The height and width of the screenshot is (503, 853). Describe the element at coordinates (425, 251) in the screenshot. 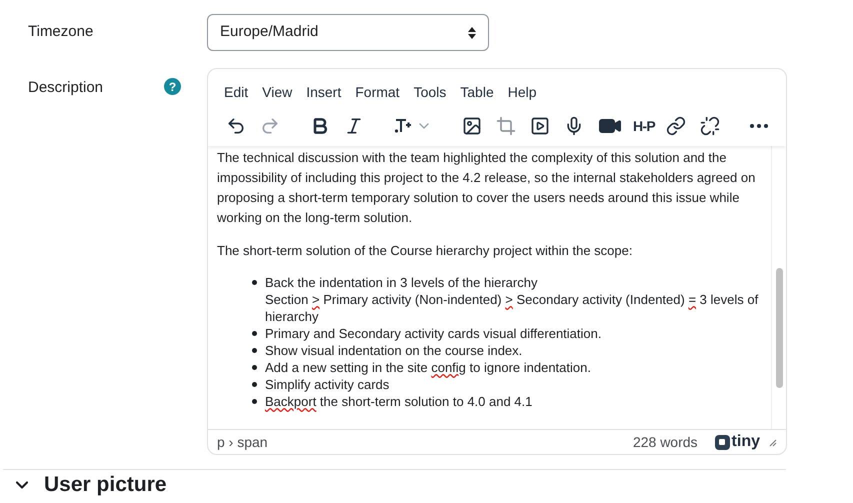

I see `paragraph: The short-term solution of the Course hierarchy project within the scope:` at that location.